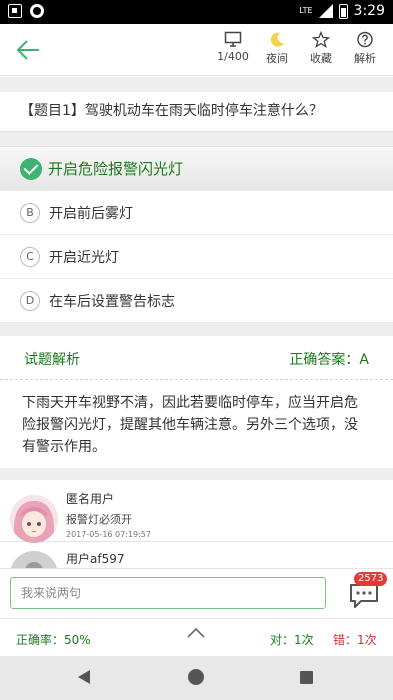 The height and width of the screenshot is (700, 393). Describe the element at coordinates (321, 39) in the screenshot. I see `star-icon` at that location.